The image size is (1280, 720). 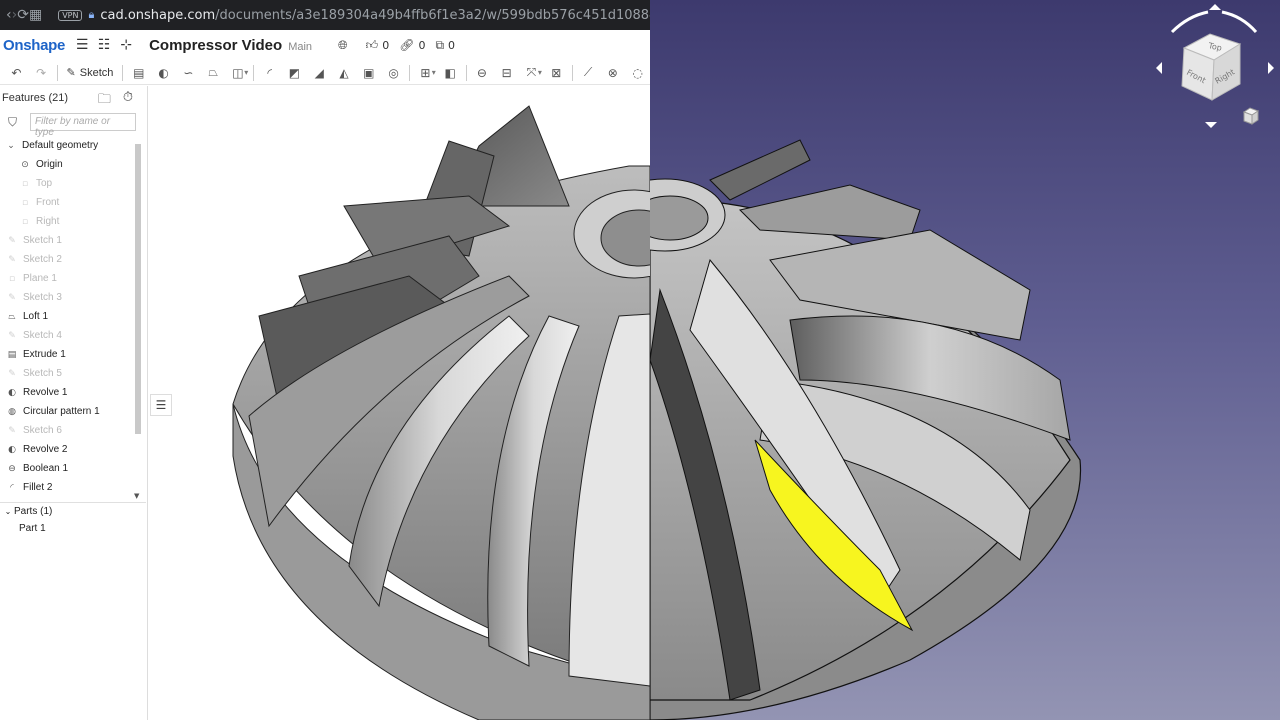 I want to click on draft-icon: ◢, so click(x=319, y=73).